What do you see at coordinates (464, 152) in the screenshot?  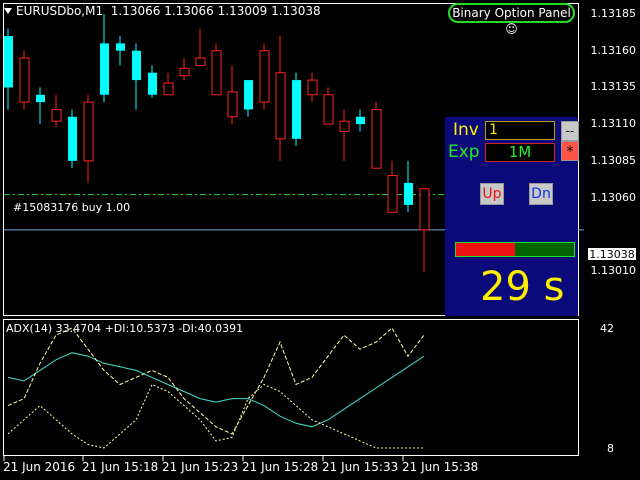 I see `exp-label: Exp` at bounding box center [464, 152].